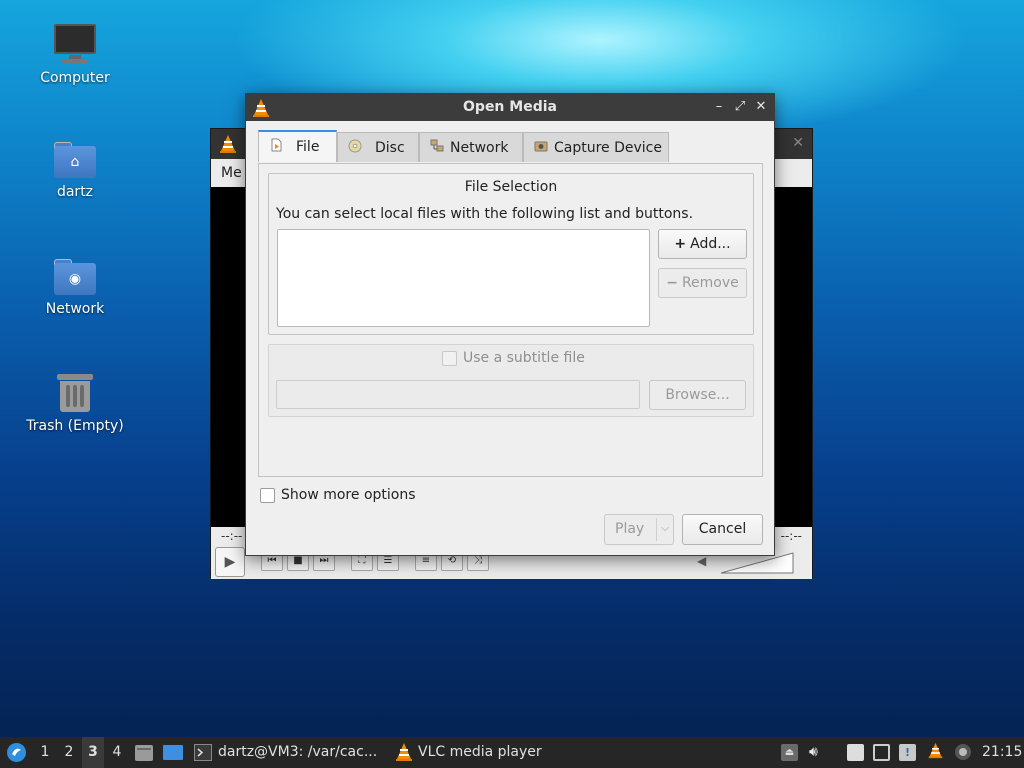 The height and width of the screenshot is (768, 1024). Describe the element at coordinates (203, 752) in the screenshot. I see `terminal-icon` at that location.